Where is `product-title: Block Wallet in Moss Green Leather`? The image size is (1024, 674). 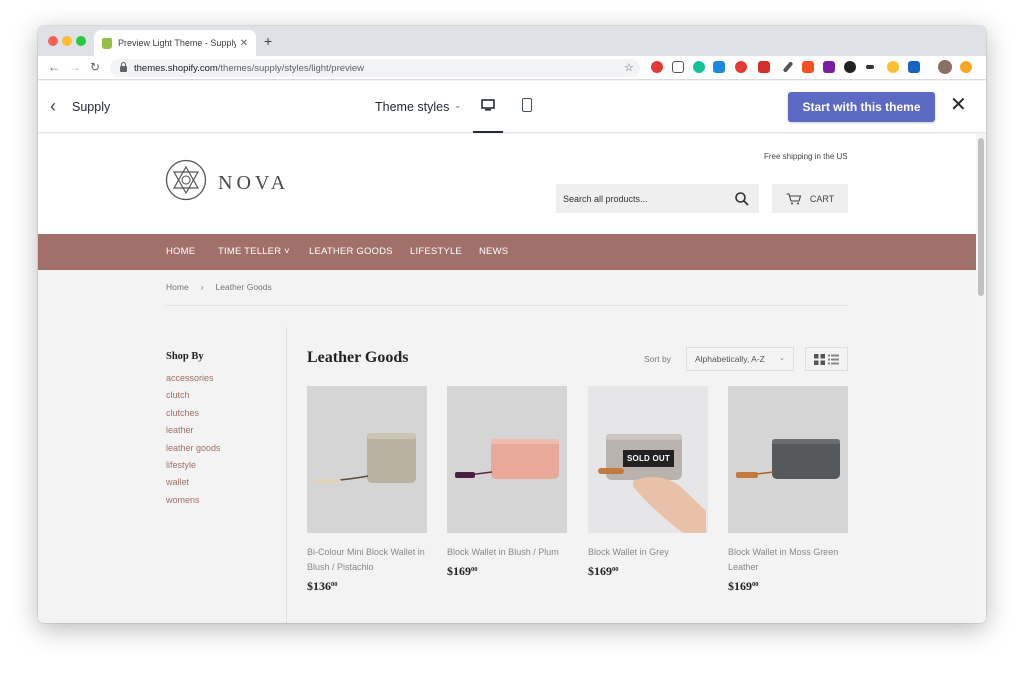
product-title: Block Wallet in Moss Green Leather is located at coordinates (788, 560).